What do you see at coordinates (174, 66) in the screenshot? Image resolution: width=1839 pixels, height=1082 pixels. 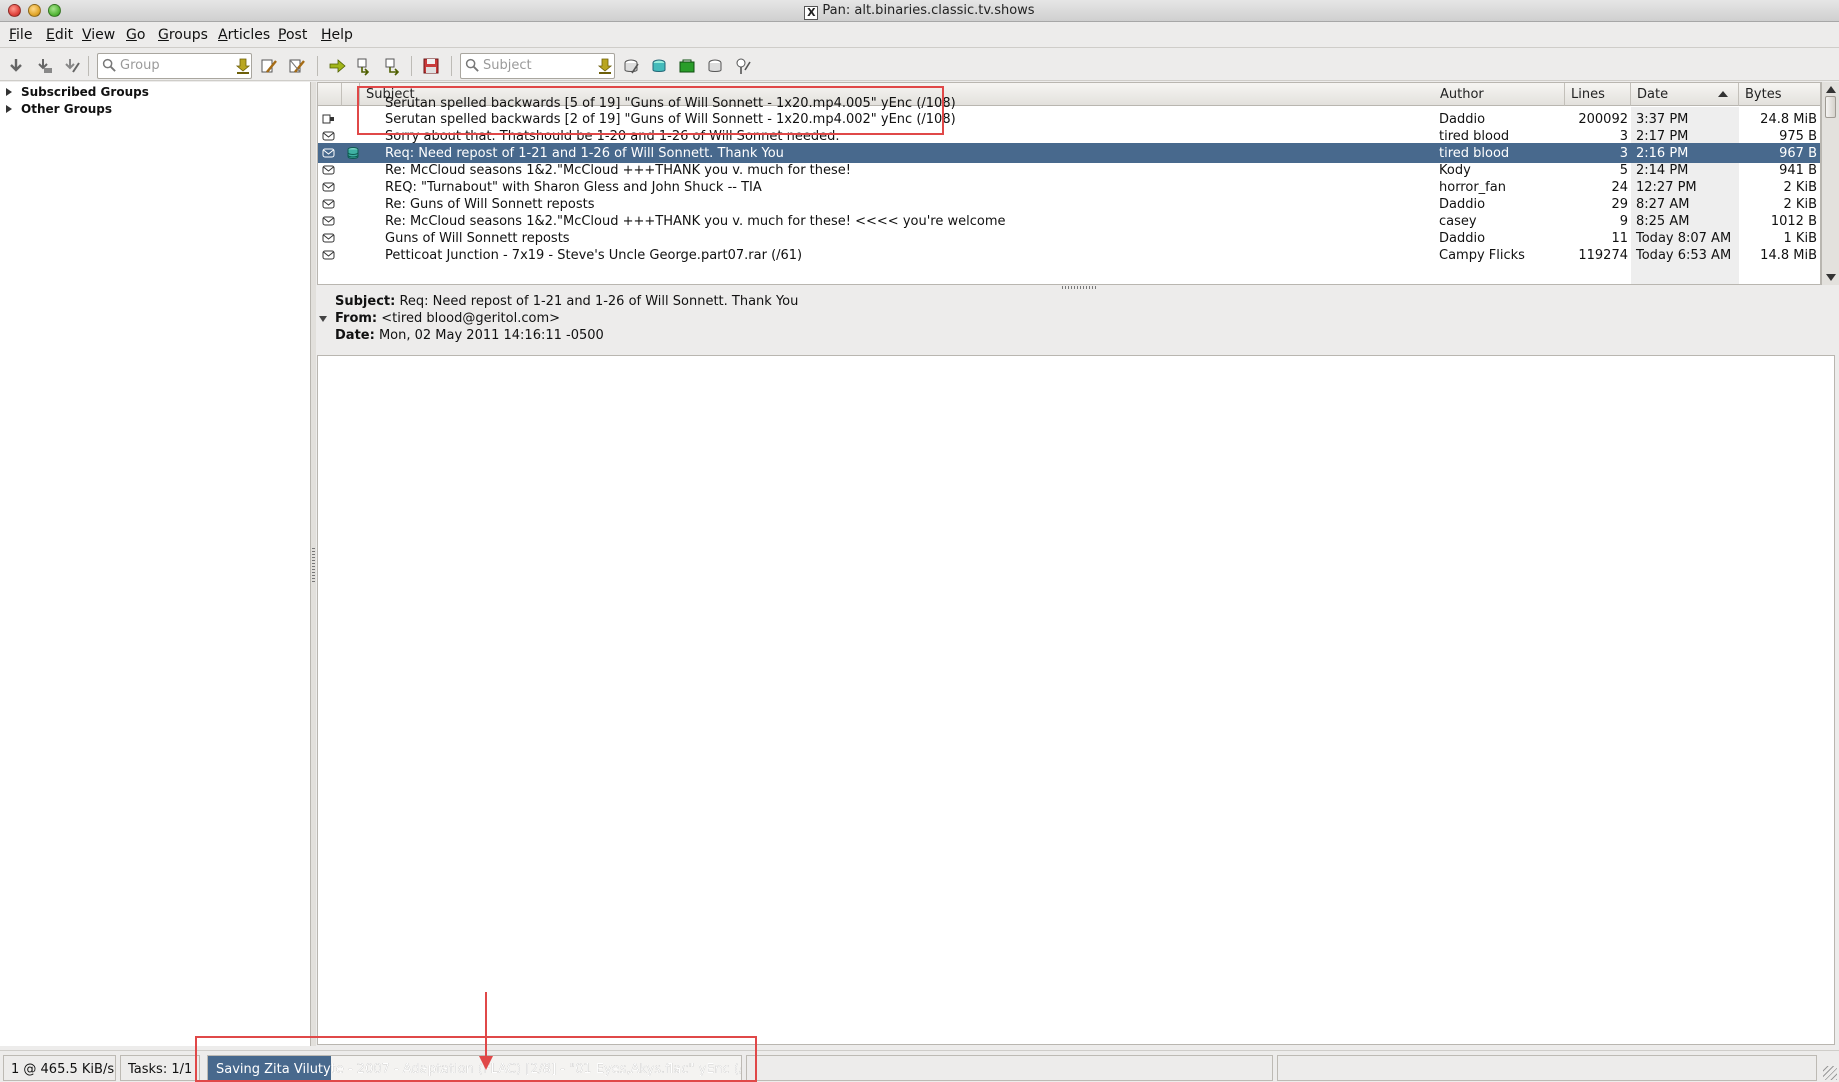 I see `group-search-input: Group` at bounding box center [174, 66].